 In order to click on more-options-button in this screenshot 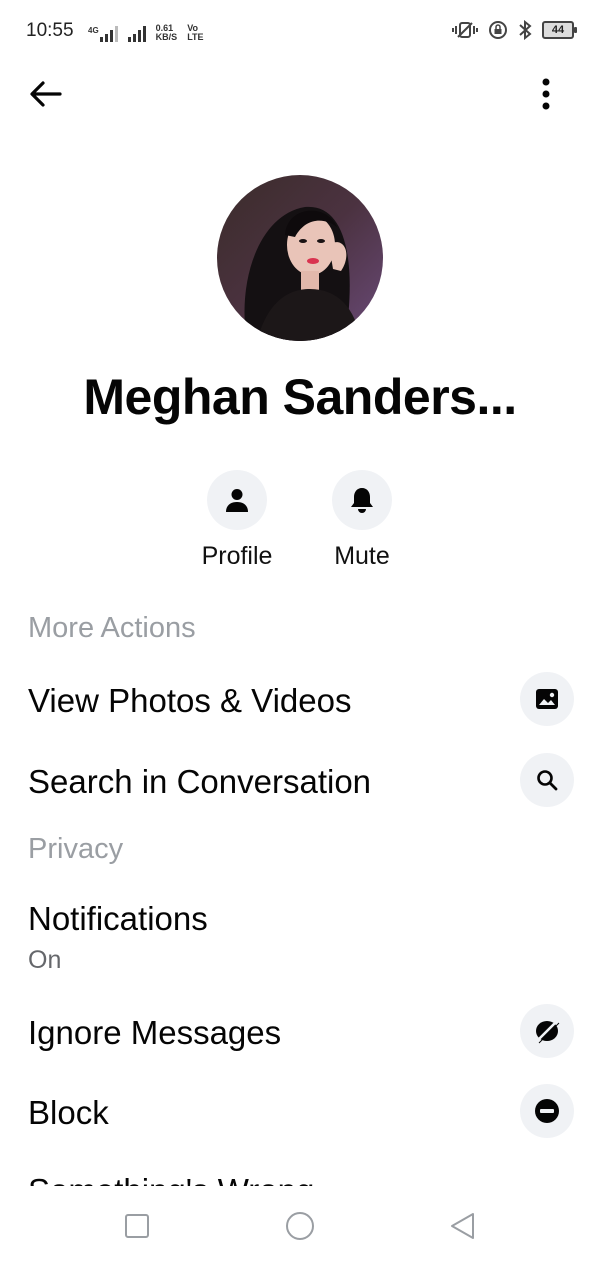, I will do `click(546, 94)`.